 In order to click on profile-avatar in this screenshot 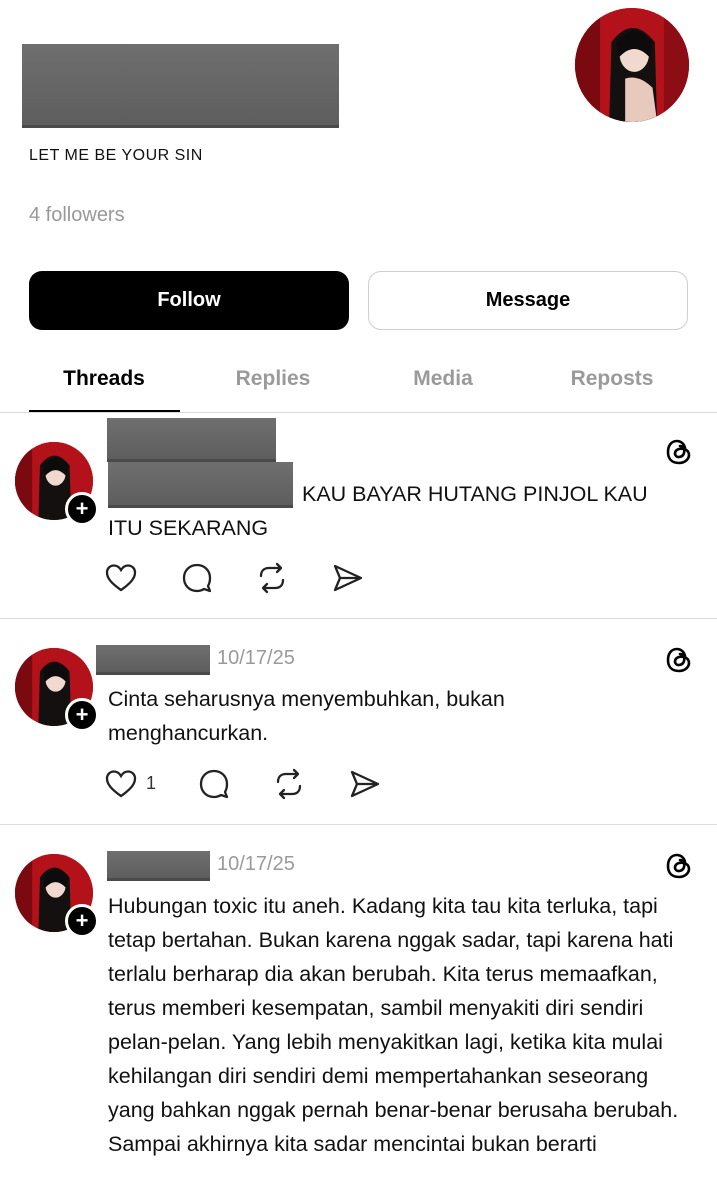, I will do `click(632, 65)`.